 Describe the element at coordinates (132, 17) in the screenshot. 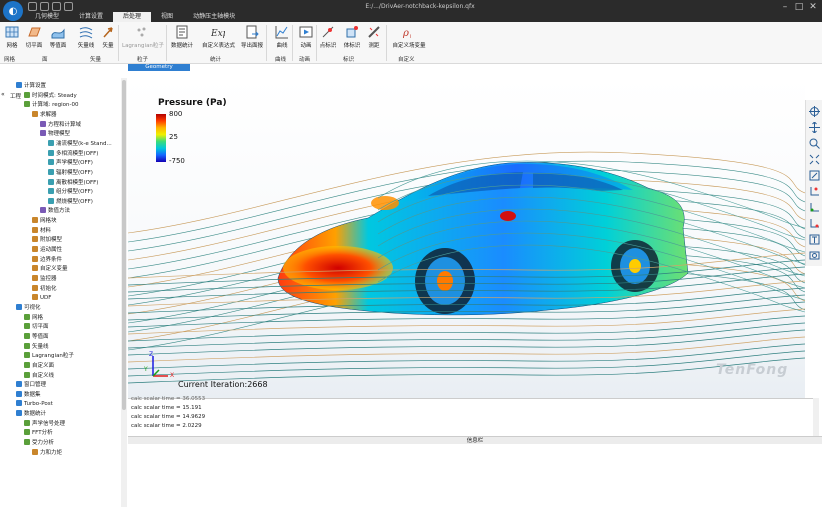

I see `tab-postprocess: 后处理` at that location.